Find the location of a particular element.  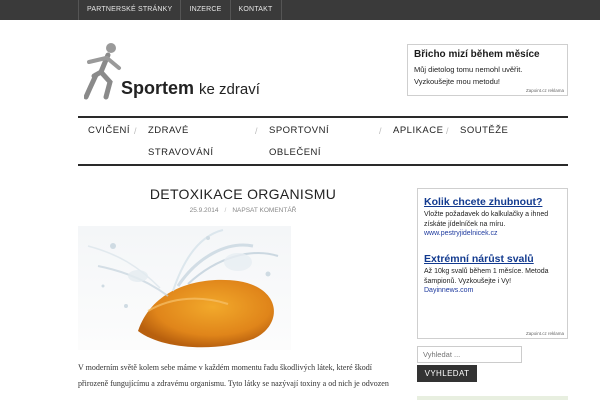

header-ad-line1: Můj dietolog tomu nemohl uvěřit. is located at coordinates (468, 69).